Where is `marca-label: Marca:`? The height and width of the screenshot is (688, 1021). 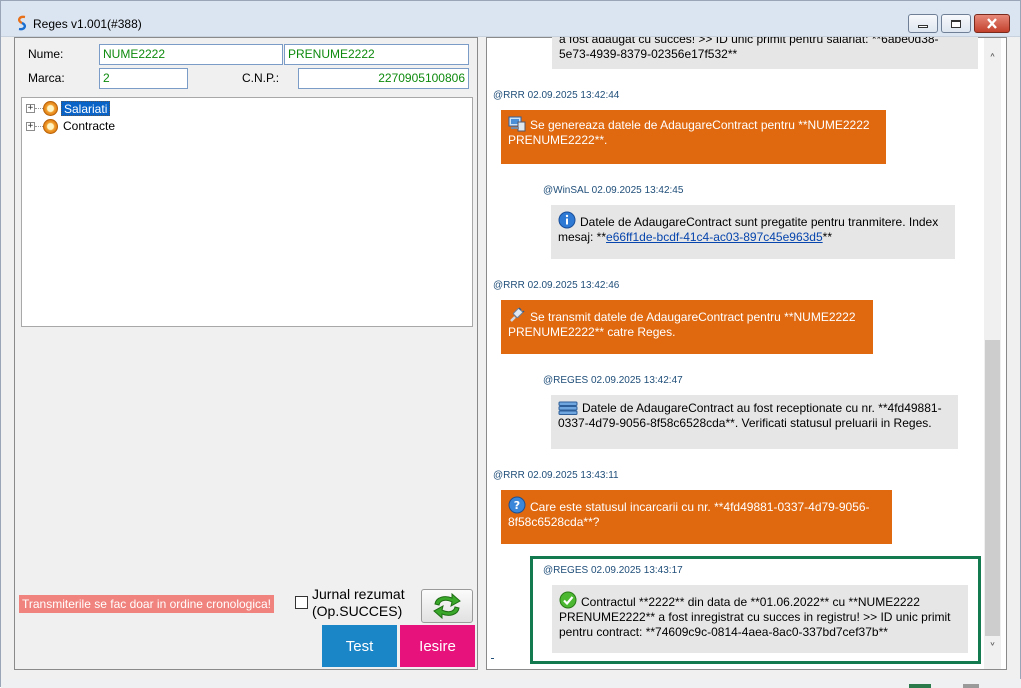
marca-label: Marca: is located at coordinates (46, 78).